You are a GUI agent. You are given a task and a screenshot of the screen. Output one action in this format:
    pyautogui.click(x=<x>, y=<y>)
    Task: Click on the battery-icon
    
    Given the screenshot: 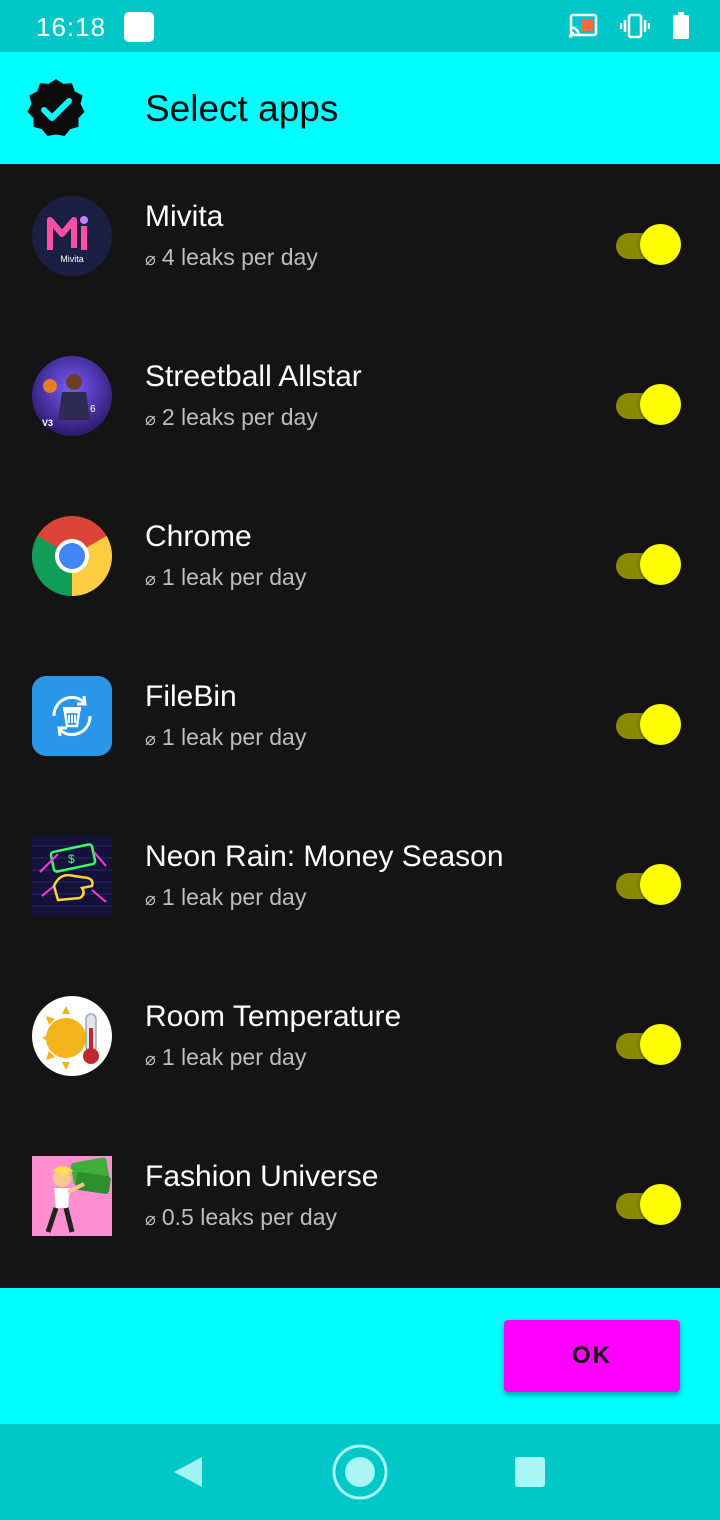 What is the action you would take?
    pyautogui.click(x=681, y=25)
    